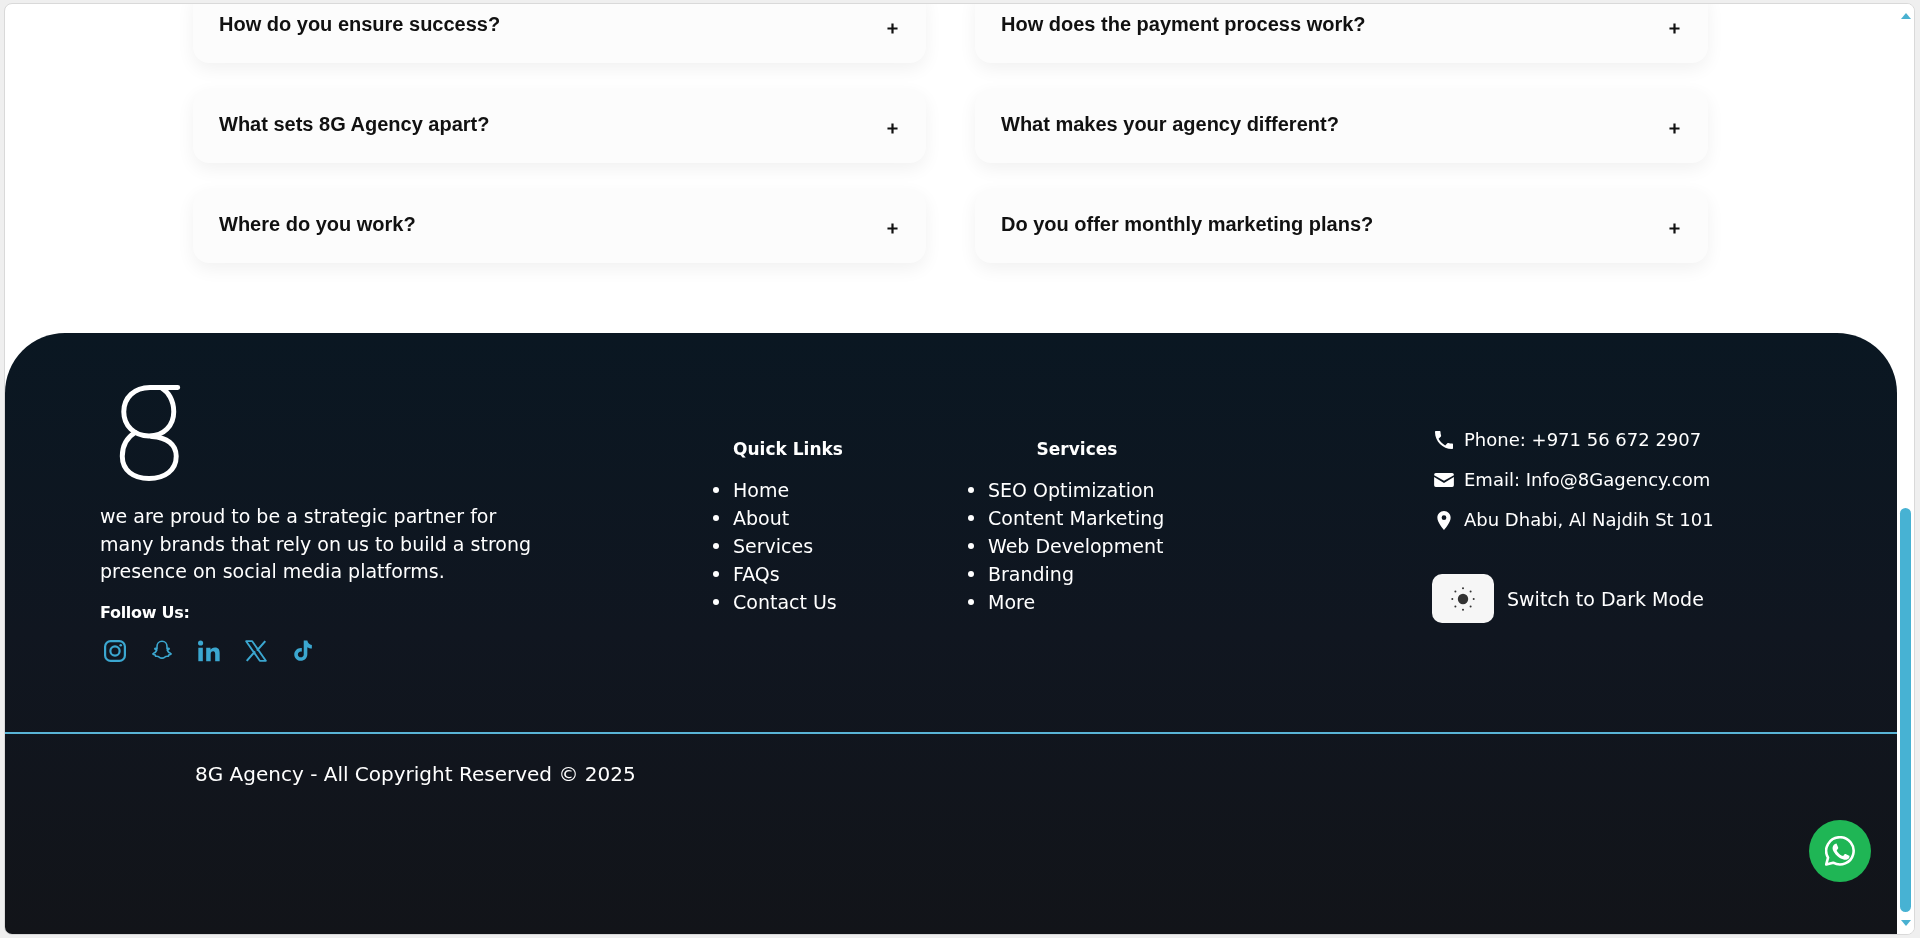  Describe the element at coordinates (150, 432) in the screenshot. I see `logo-icon` at that location.